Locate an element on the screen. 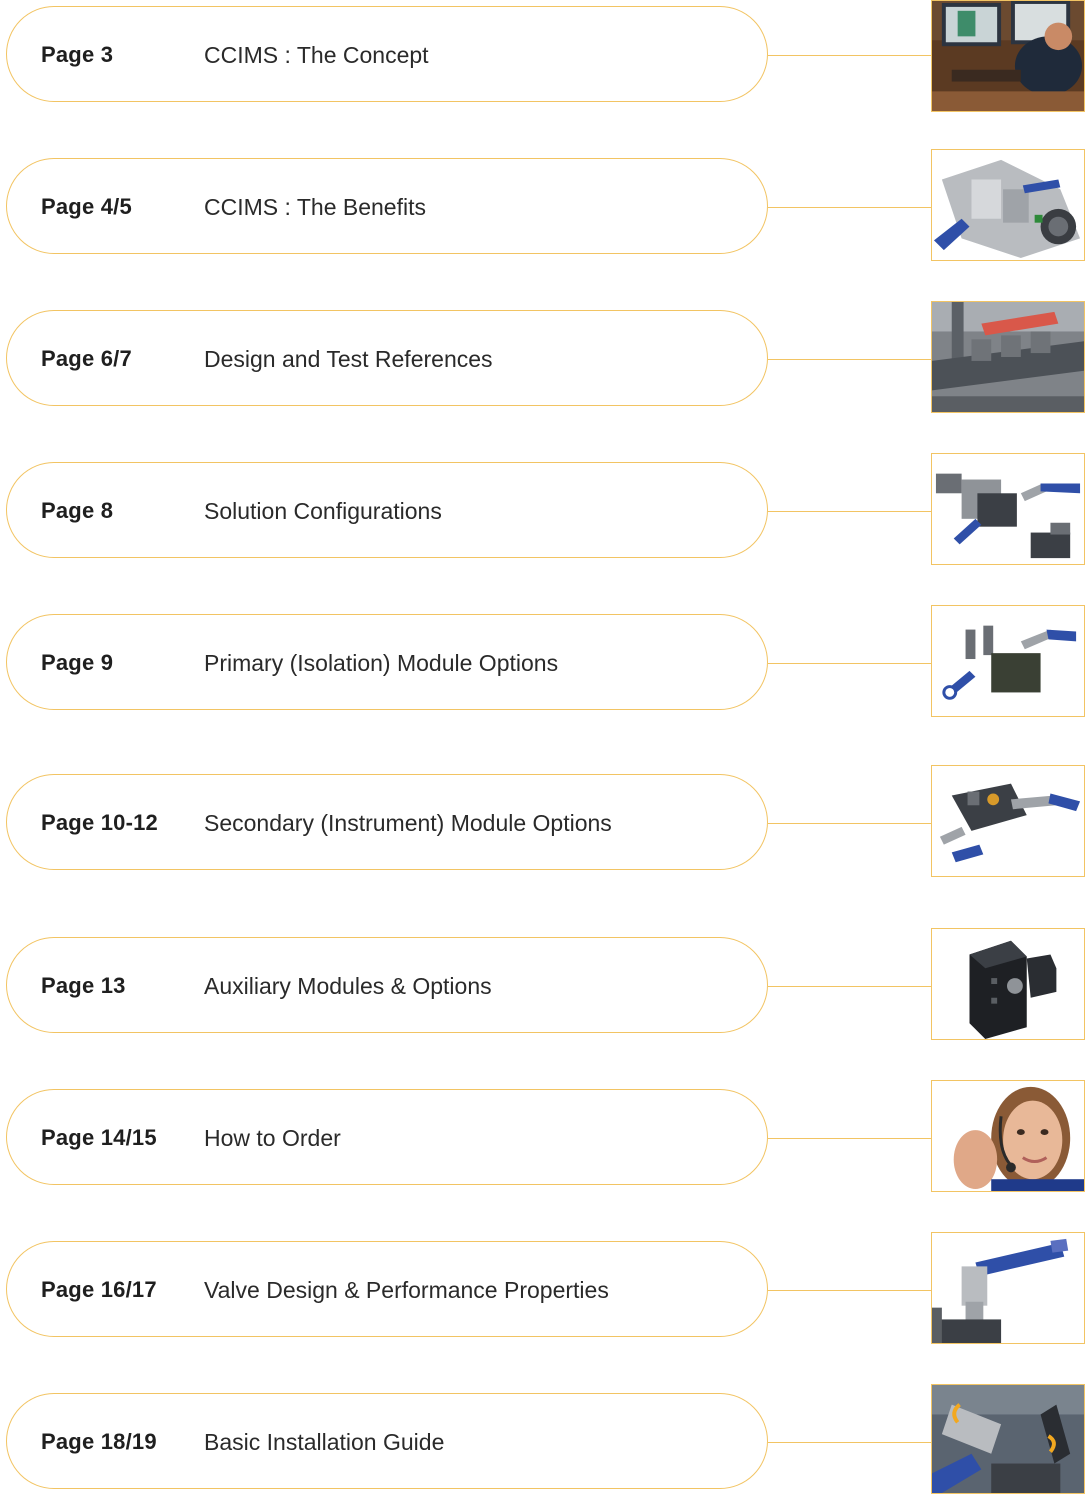  page-number: Page 3 is located at coordinates (77, 54).